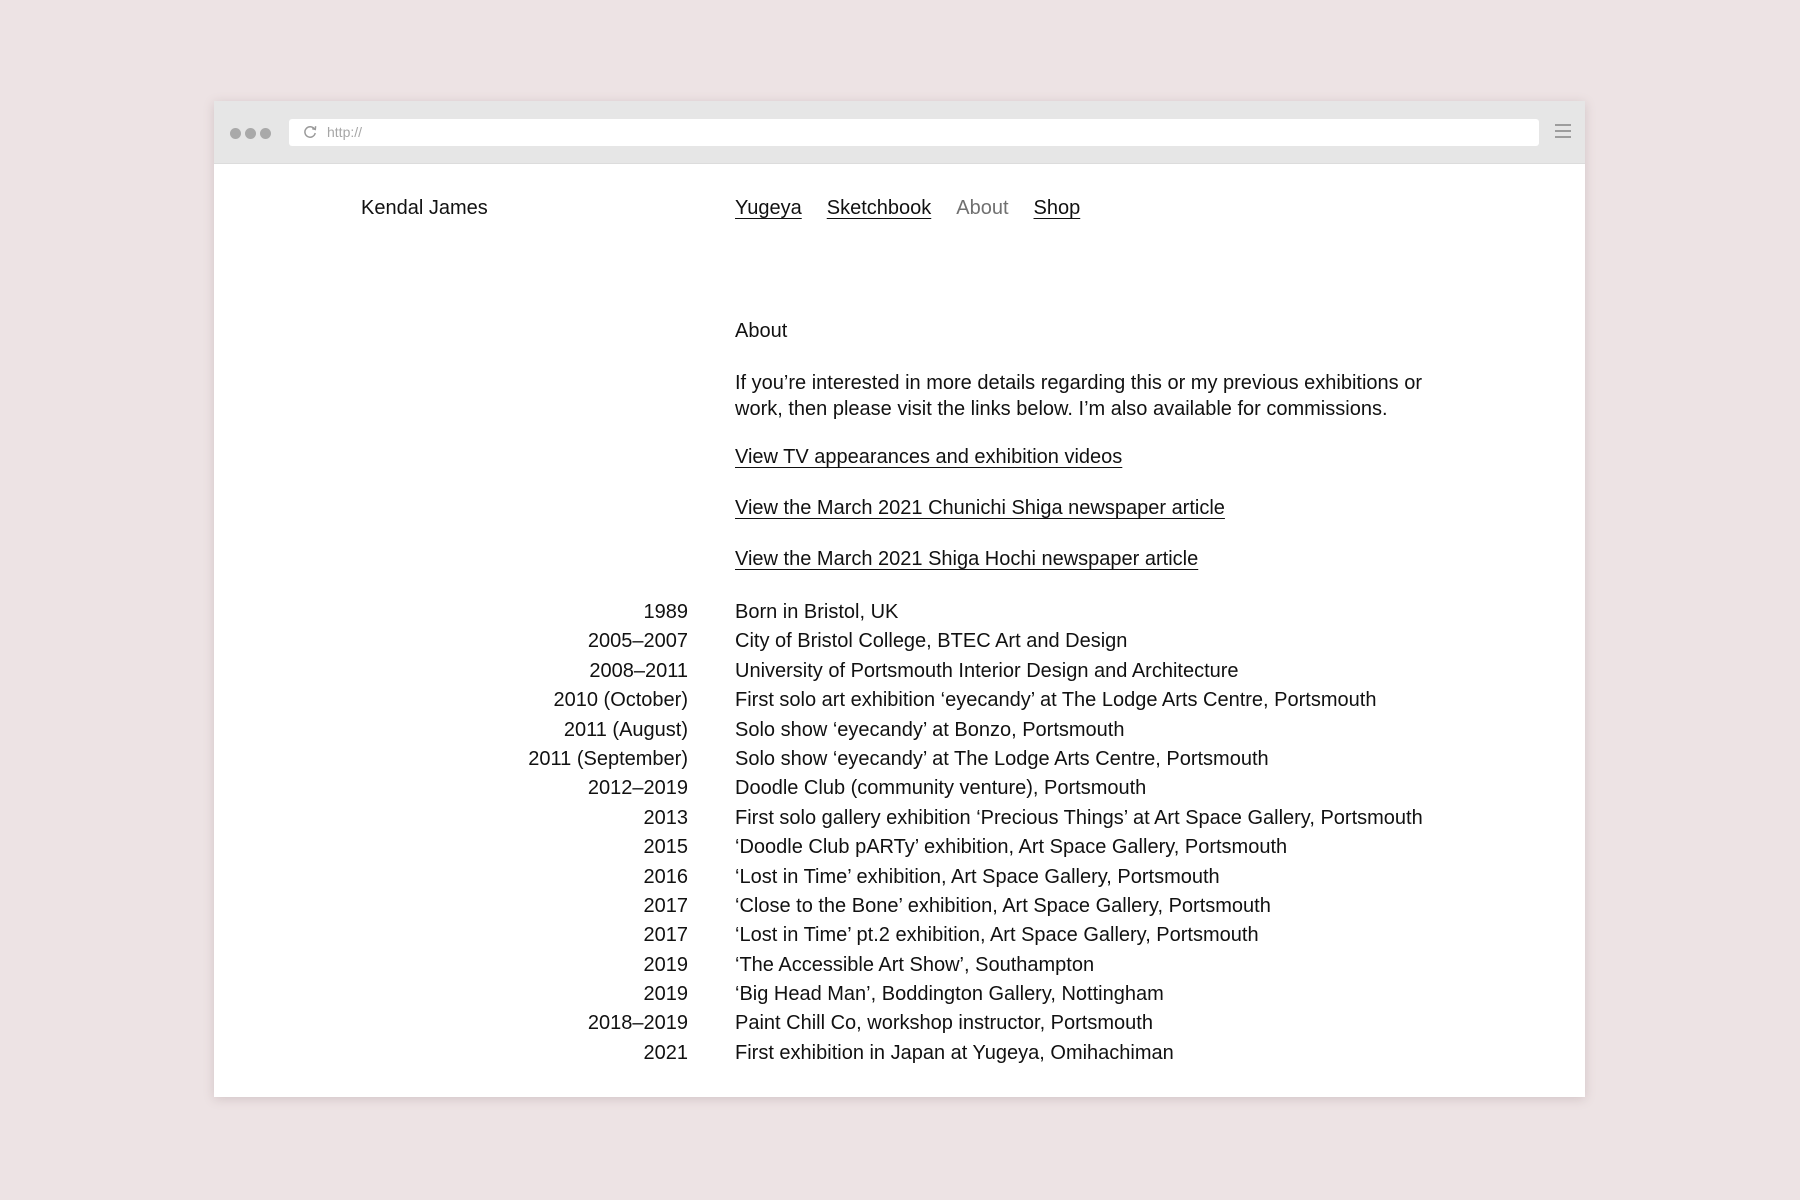  What do you see at coordinates (768, 208) in the screenshot?
I see `nav-link-yugeya: Yugeya` at bounding box center [768, 208].